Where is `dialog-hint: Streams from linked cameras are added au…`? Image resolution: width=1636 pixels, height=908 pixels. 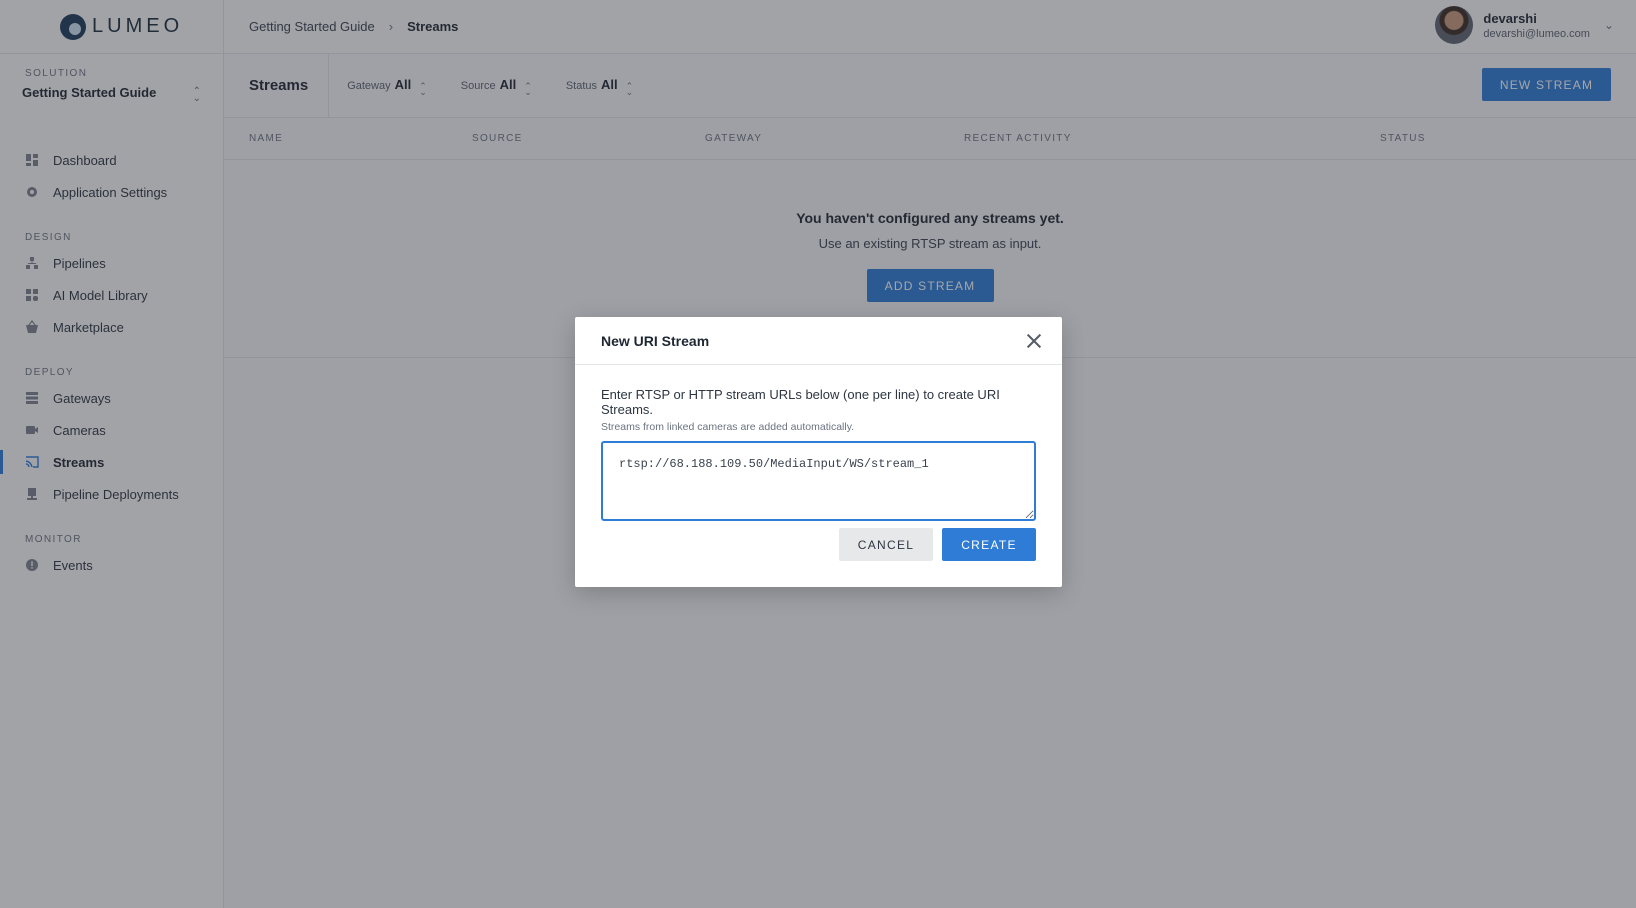
dialog-hint: Streams from linked cameras are added au… is located at coordinates (728, 427).